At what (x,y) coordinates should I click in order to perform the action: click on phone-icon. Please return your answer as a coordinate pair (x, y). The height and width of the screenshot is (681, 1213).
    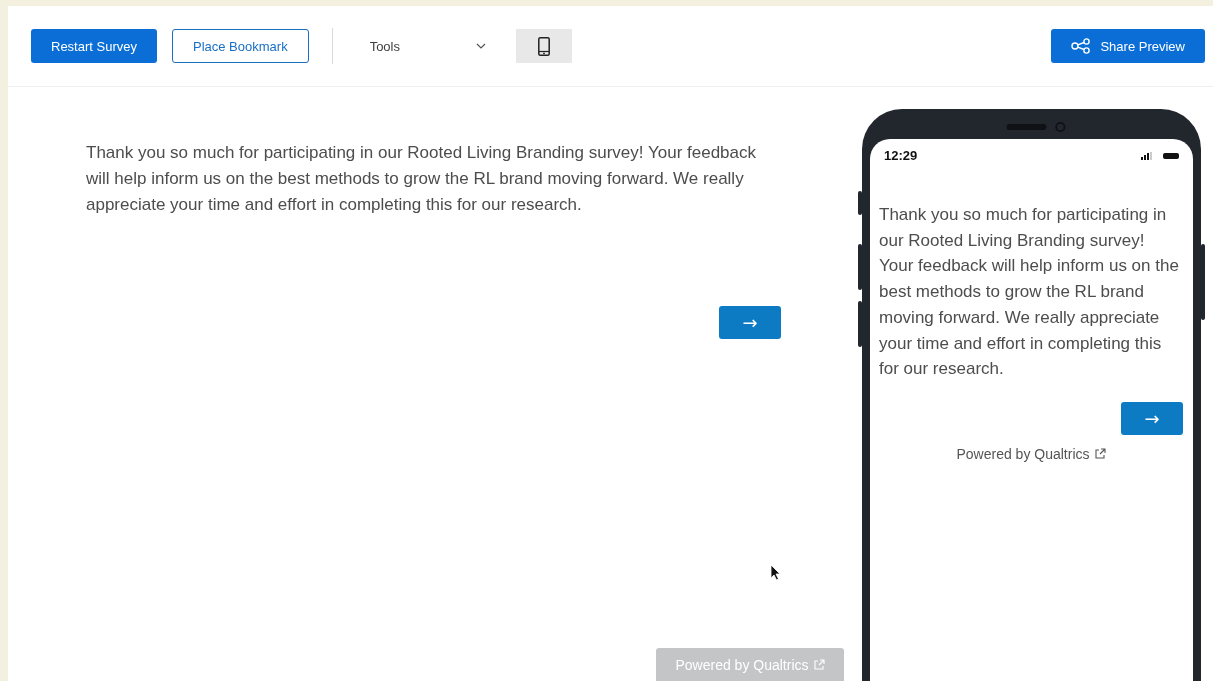
    Looking at the image, I should click on (543, 46).